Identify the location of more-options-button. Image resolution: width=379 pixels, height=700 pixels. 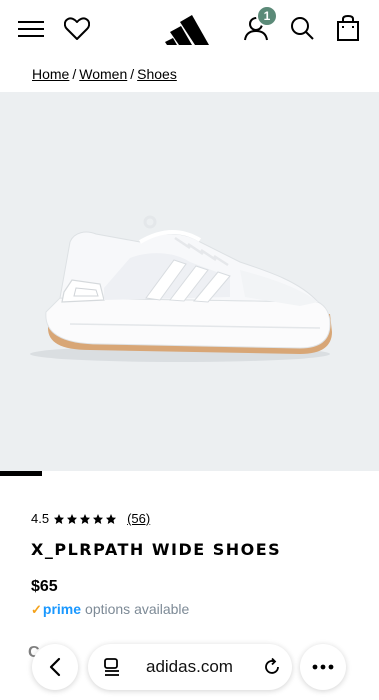
(323, 667).